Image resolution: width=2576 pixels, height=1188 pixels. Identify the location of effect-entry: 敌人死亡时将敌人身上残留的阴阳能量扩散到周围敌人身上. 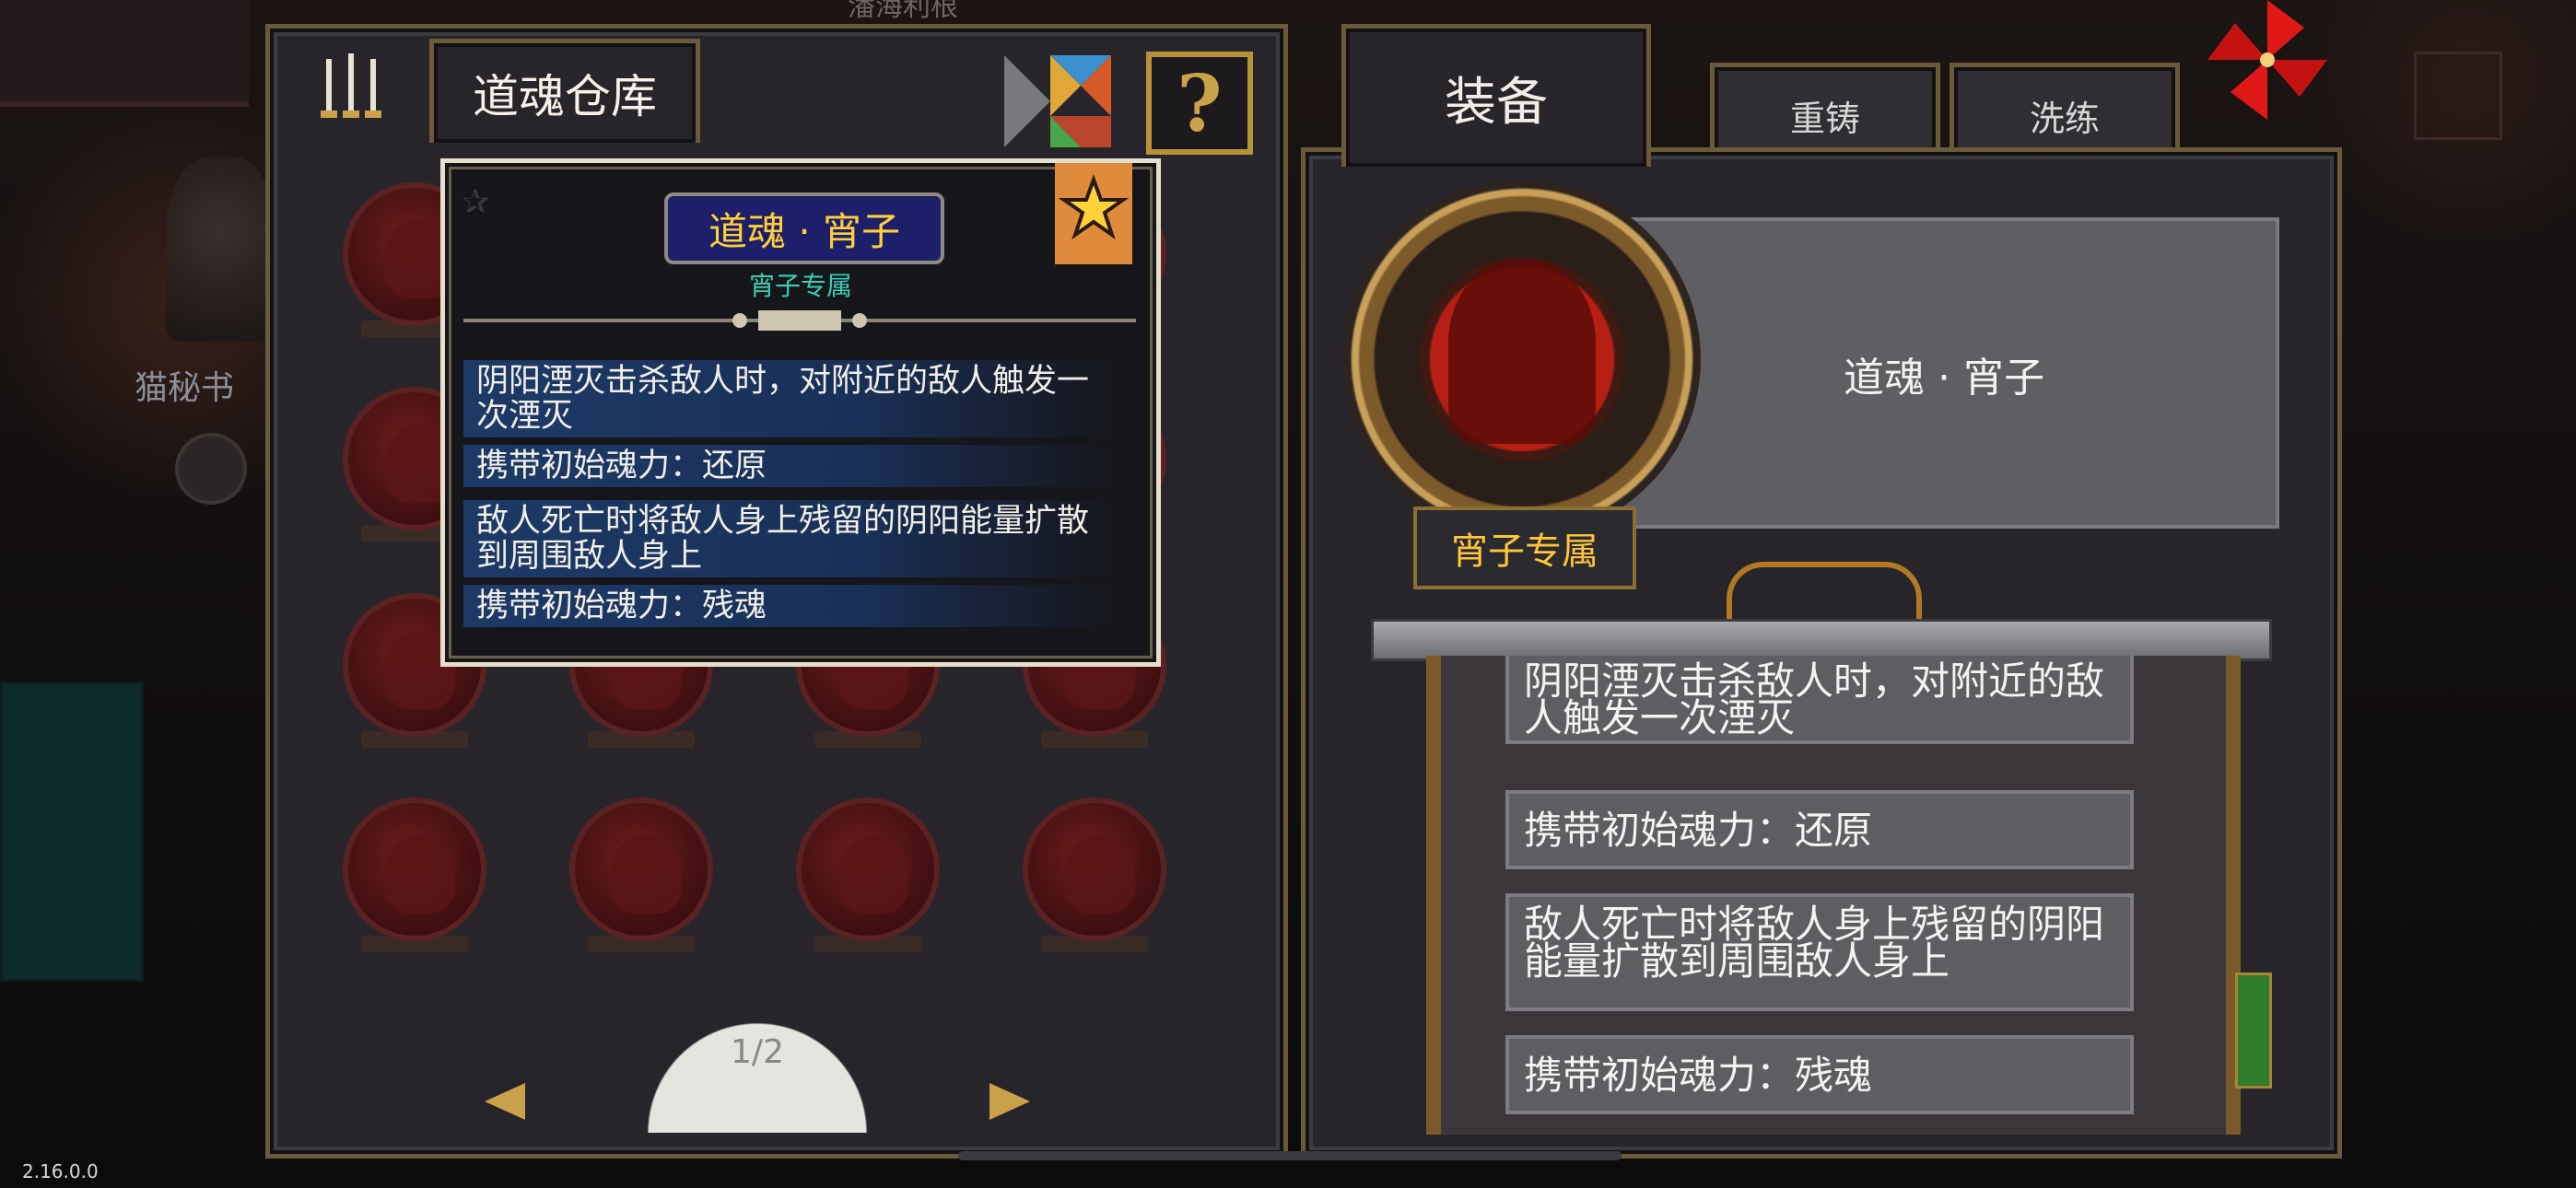
(1819, 952).